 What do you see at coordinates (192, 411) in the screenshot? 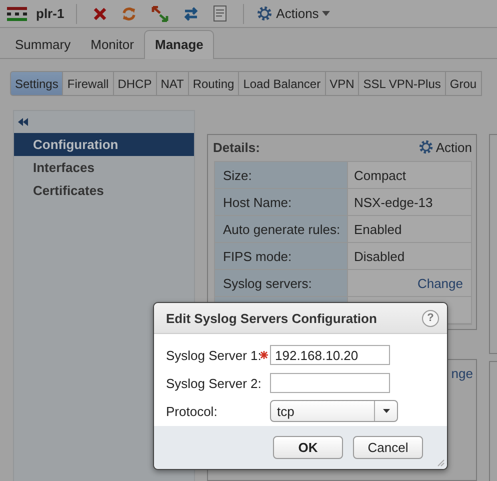
I see `field-label: Protocol:` at bounding box center [192, 411].